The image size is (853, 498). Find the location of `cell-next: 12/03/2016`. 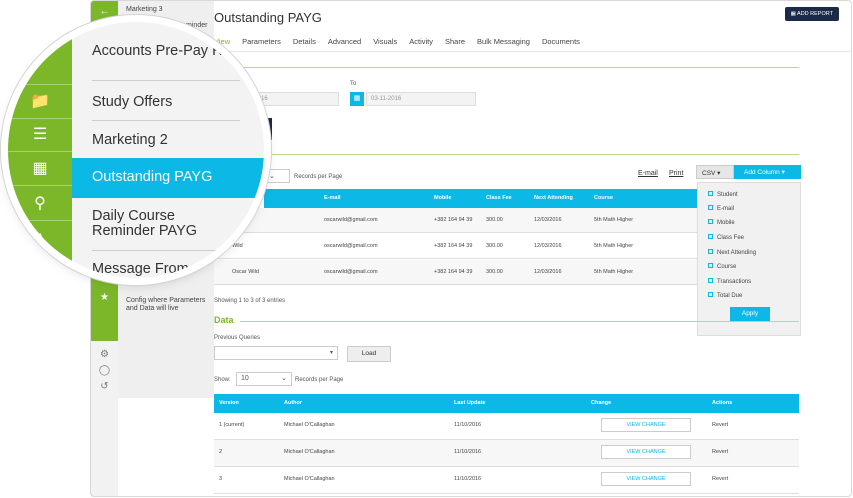

cell-next: 12/03/2016 is located at coordinates (548, 272).